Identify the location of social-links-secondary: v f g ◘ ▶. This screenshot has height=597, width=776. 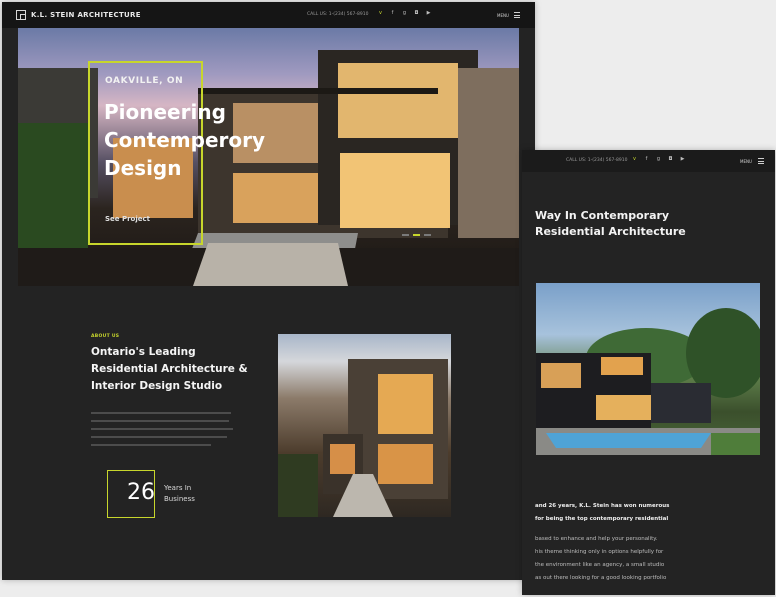
(658, 159).